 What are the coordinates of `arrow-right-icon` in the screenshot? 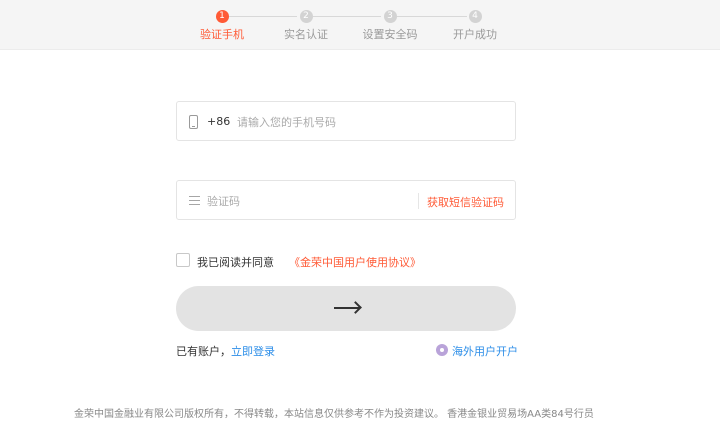 It's located at (346, 308).